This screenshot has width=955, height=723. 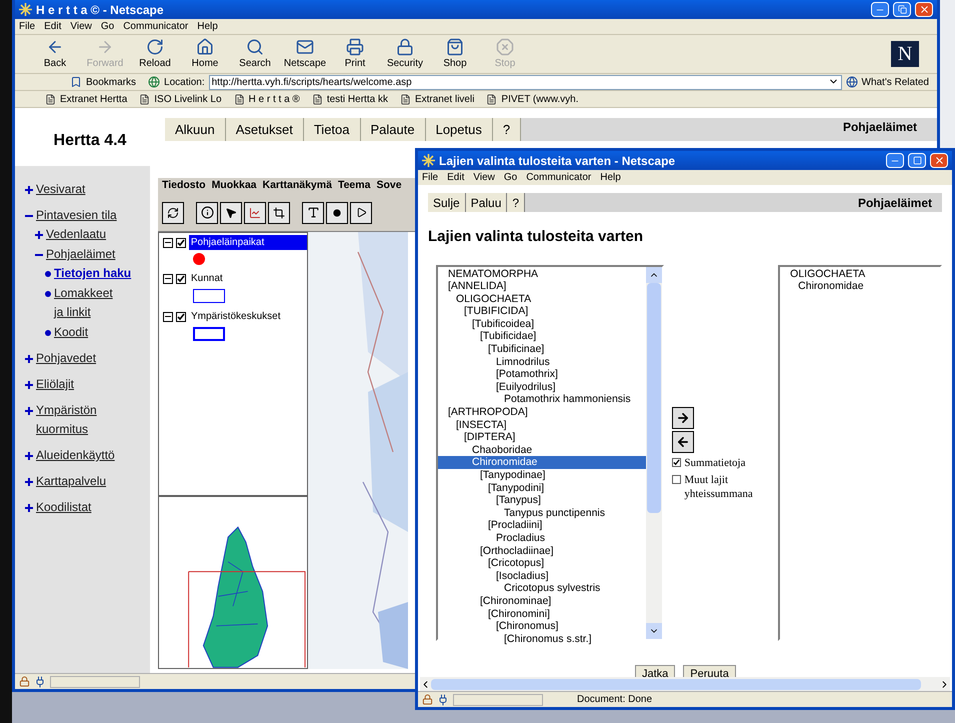 What do you see at coordinates (255, 213) in the screenshot?
I see `chart-button` at bounding box center [255, 213].